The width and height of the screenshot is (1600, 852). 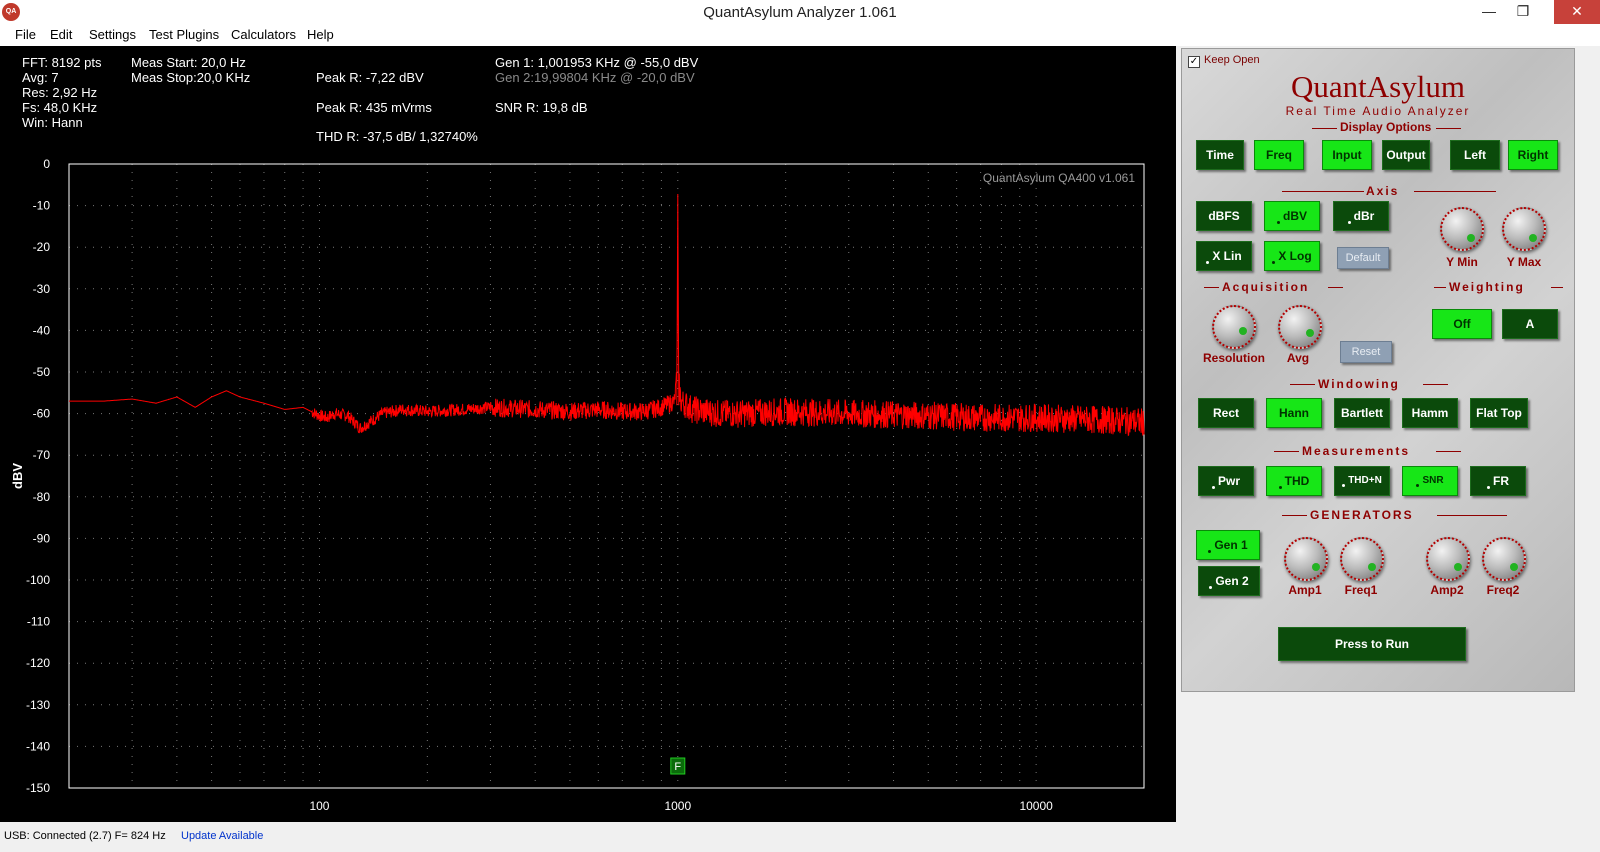 I want to click on dbv-button: dBV, so click(x=1292, y=216).